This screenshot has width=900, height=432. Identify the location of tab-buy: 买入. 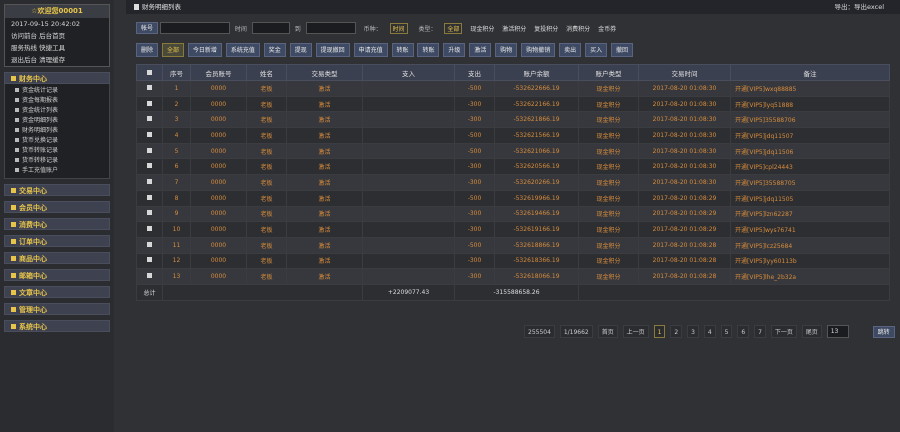
(596, 50).